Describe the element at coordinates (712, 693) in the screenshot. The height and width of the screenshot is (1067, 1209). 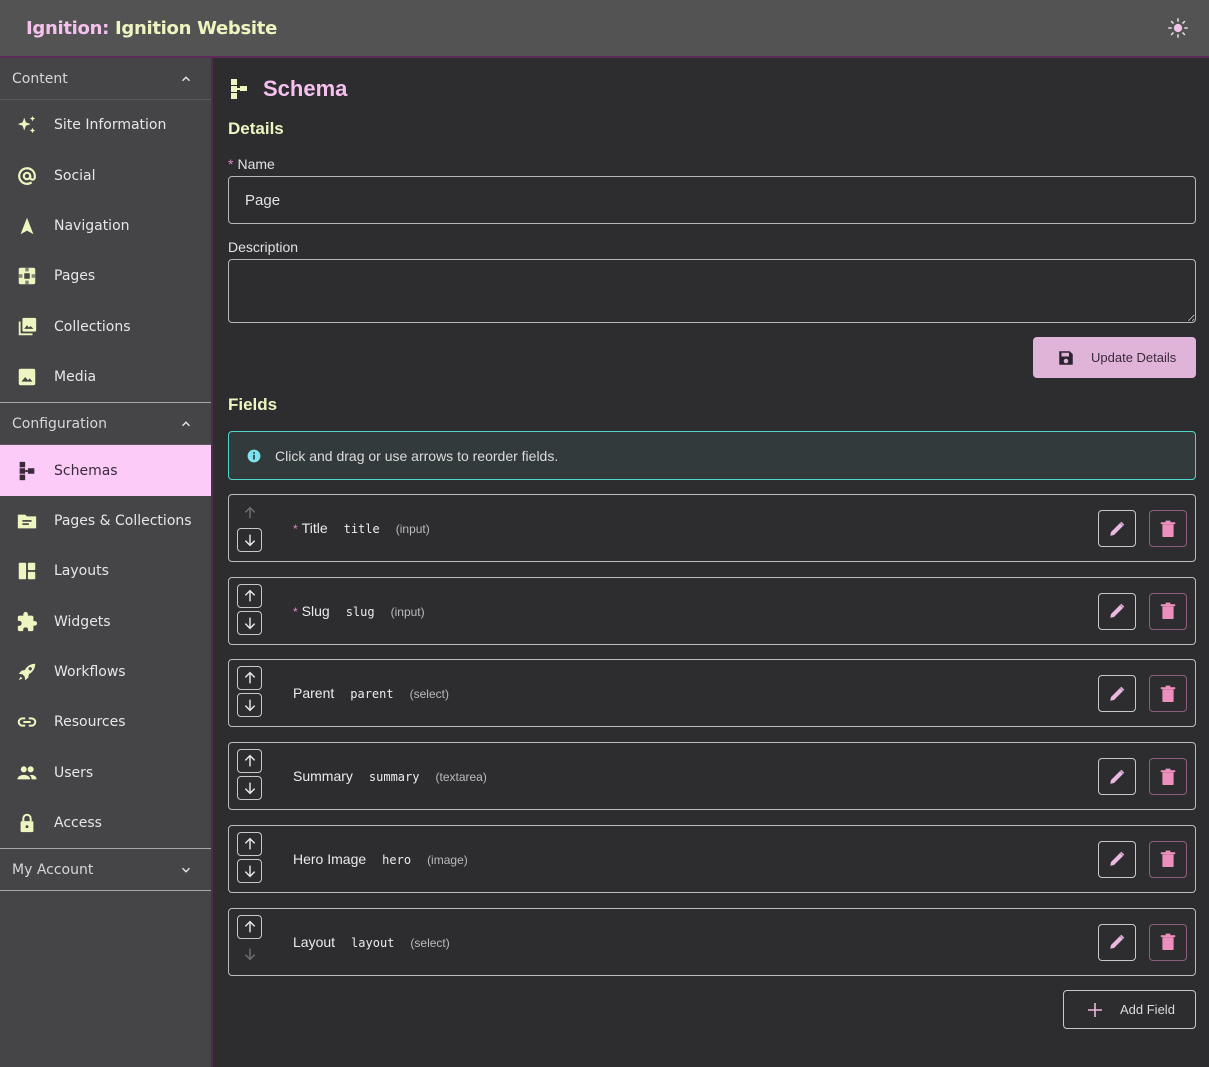
I see `field-row: Parent parent (select)` at that location.